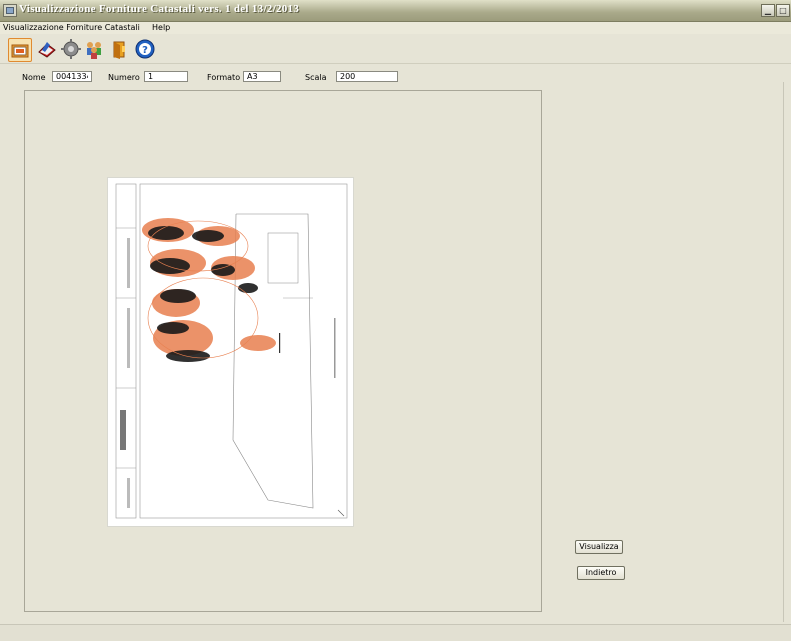 This screenshot has height=641, width=791. I want to click on nome-label: Nome, so click(34, 77).